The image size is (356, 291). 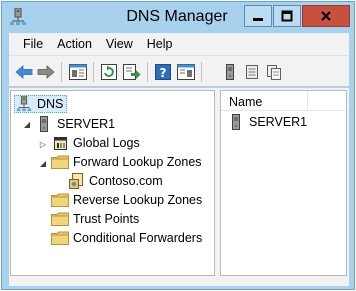 What do you see at coordinates (217, 183) in the screenshot?
I see `pane-splitter` at bounding box center [217, 183].